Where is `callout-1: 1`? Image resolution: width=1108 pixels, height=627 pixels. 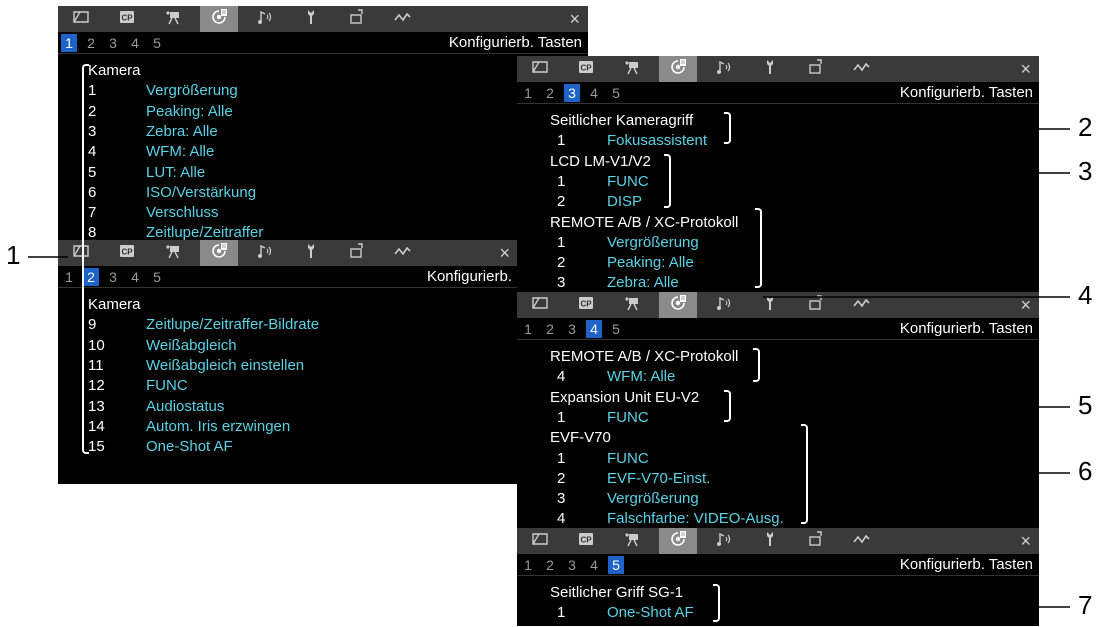
callout-1: 1 is located at coordinates (13, 255).